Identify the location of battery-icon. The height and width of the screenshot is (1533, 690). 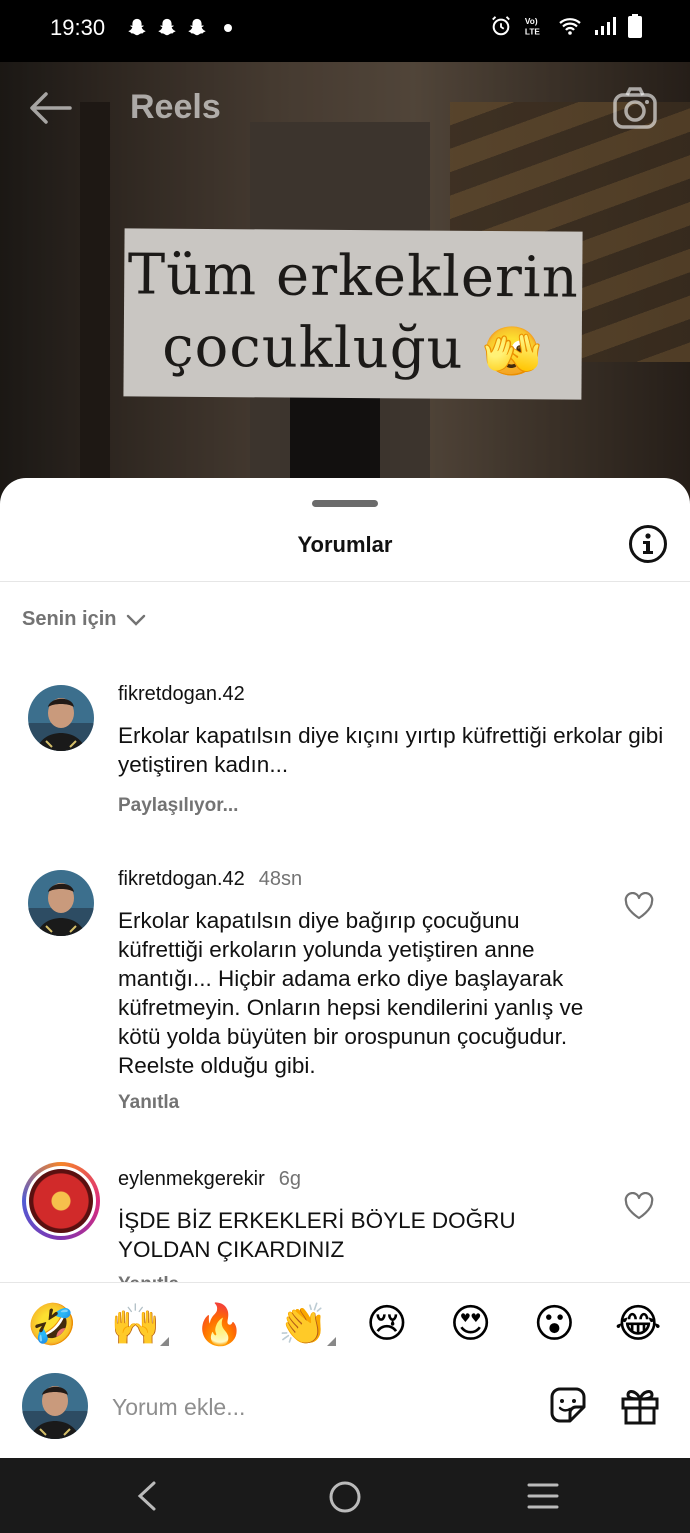
(635, 26).